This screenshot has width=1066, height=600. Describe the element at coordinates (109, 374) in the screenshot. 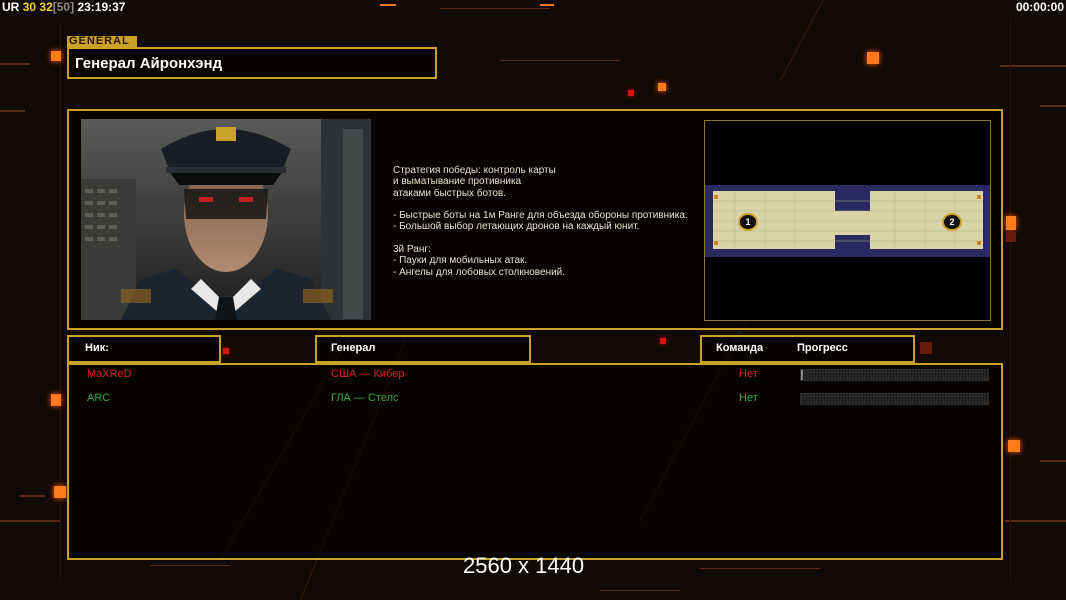

I see `player-nick: MaXReD` at that location.